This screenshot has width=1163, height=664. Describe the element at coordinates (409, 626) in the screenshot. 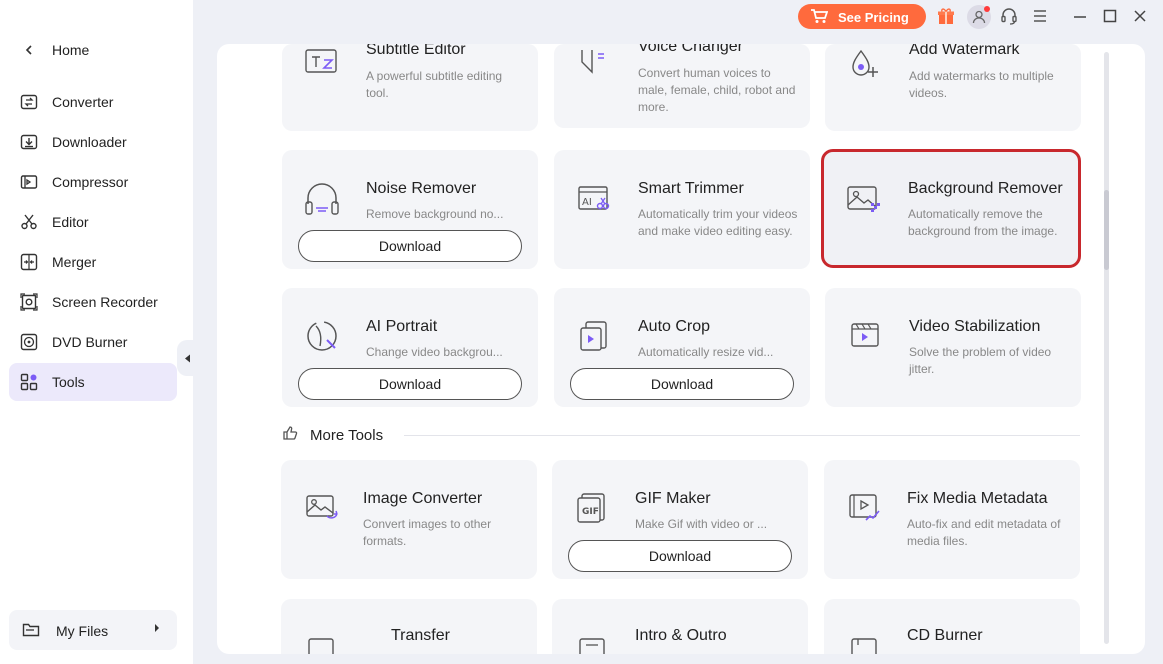

I see `tool-card-transfer: Transfer` at that location.